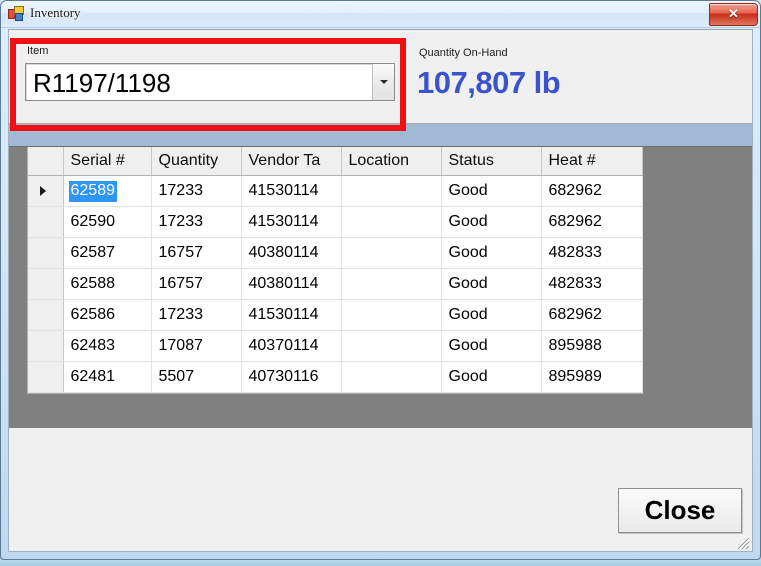 The image size is (761, 566). I want to click on table-row: 62590 17233 41530114 Good 682962, so click(335, 222).